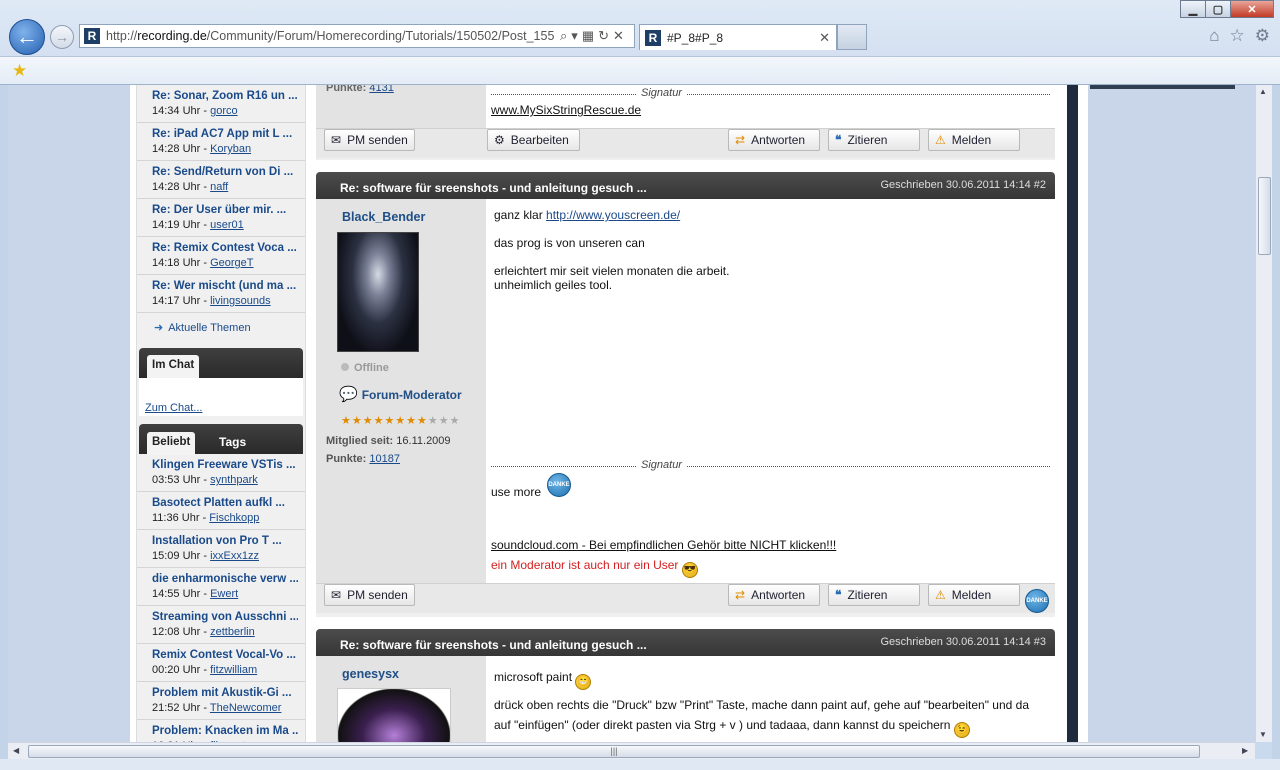  What do you see at coordinates (533, 677) in the screenshot?
I see `line-1-text: microsoft paint` at bounding box center [533, 677].